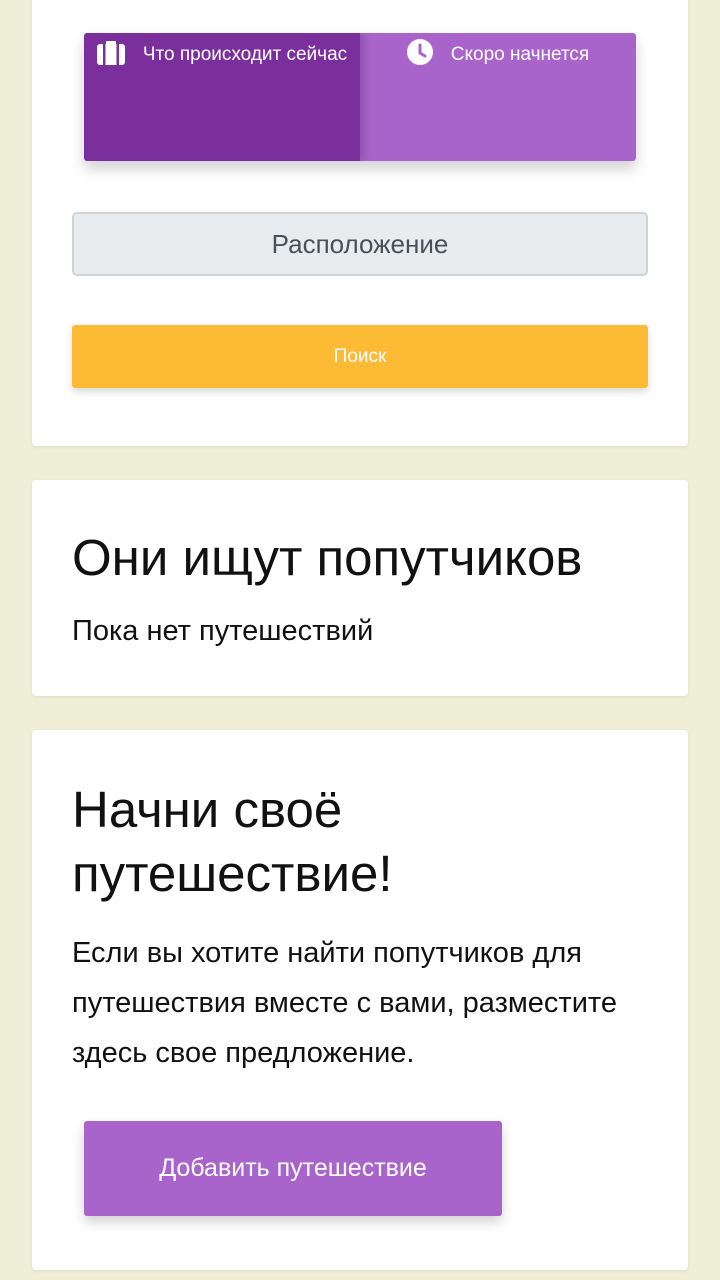 Image resolution: width=720 pixels, height=1280 pixels. I want to click on start-trip-title: Начни своё путешествие!, so click(232, 841).